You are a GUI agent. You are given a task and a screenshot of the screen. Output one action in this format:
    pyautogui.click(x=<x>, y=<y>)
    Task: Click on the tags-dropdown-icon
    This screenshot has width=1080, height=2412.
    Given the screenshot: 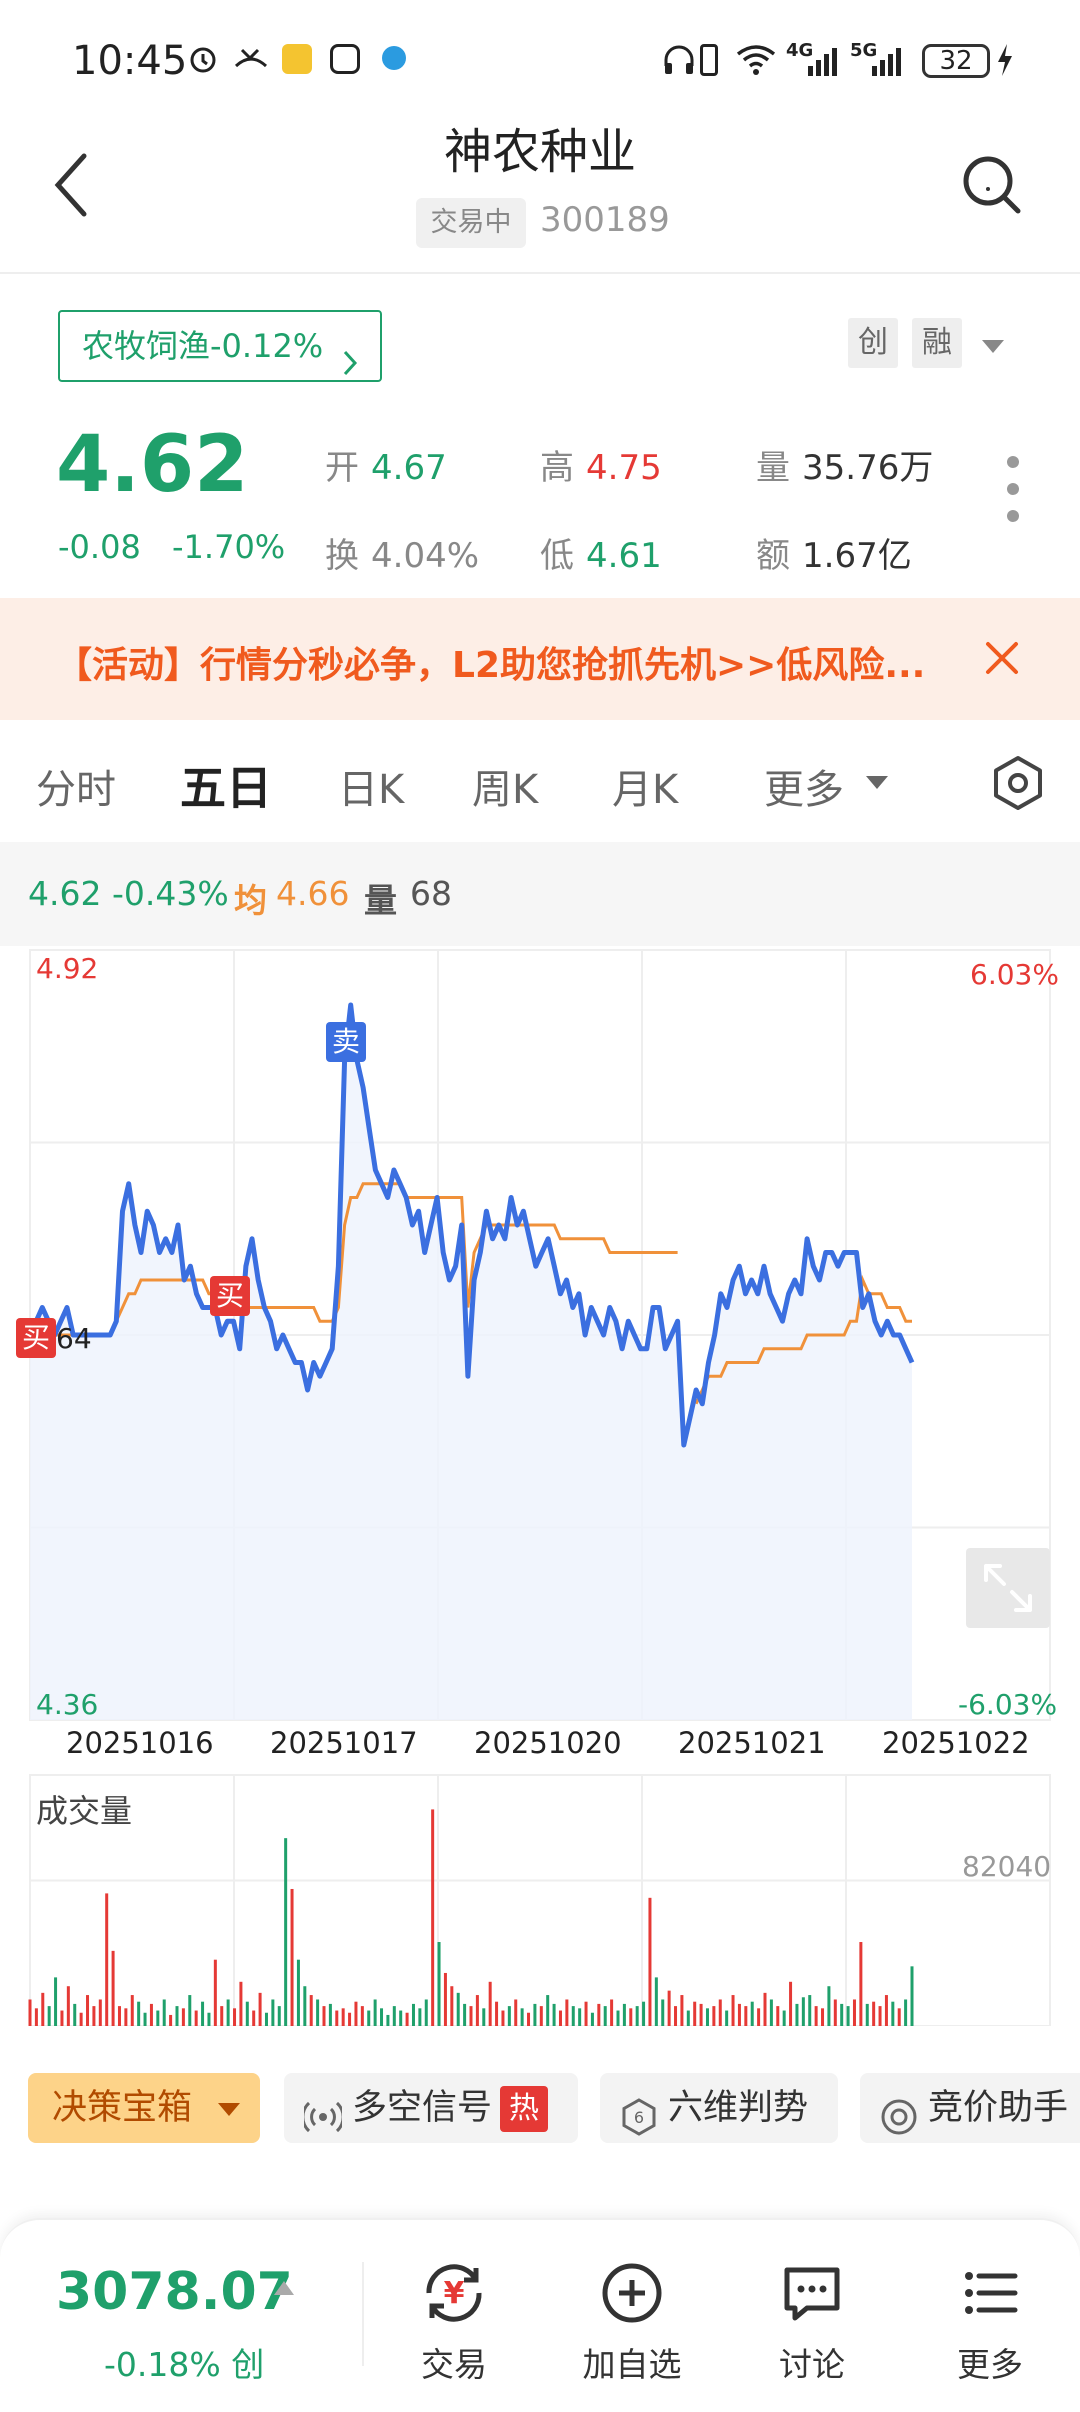 What is the action you would take?
    pyautogui.click(x=993, y=346)
    